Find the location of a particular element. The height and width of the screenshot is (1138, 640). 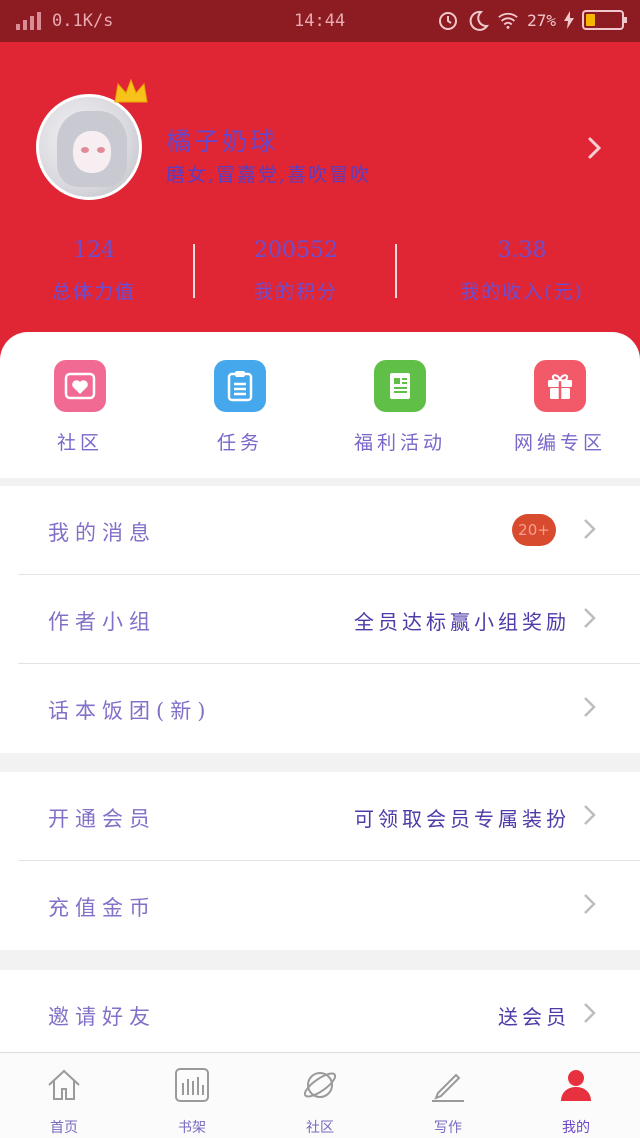

battery-percent: 27% is located at coordinates (541, 20).